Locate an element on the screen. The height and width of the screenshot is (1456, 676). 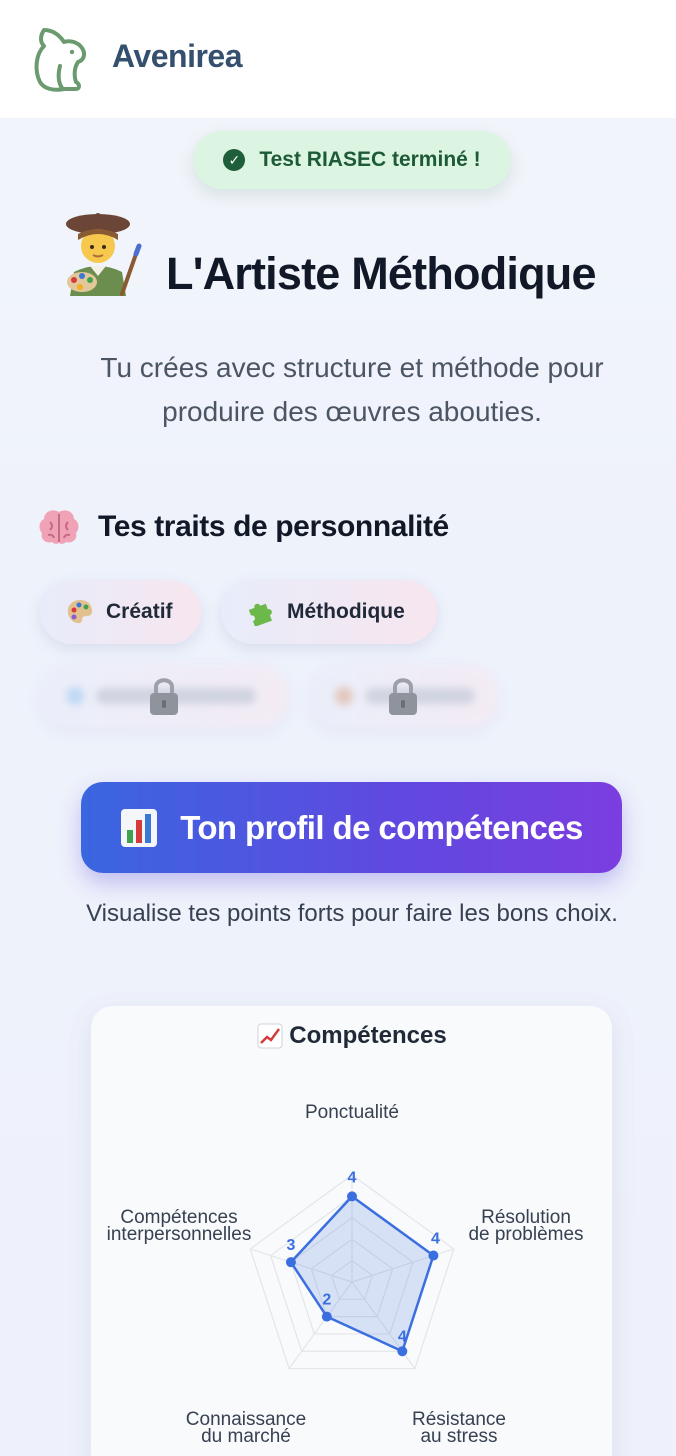
radar-axis-label: Résolution de problèmes is located at coordinates (525, 1226).